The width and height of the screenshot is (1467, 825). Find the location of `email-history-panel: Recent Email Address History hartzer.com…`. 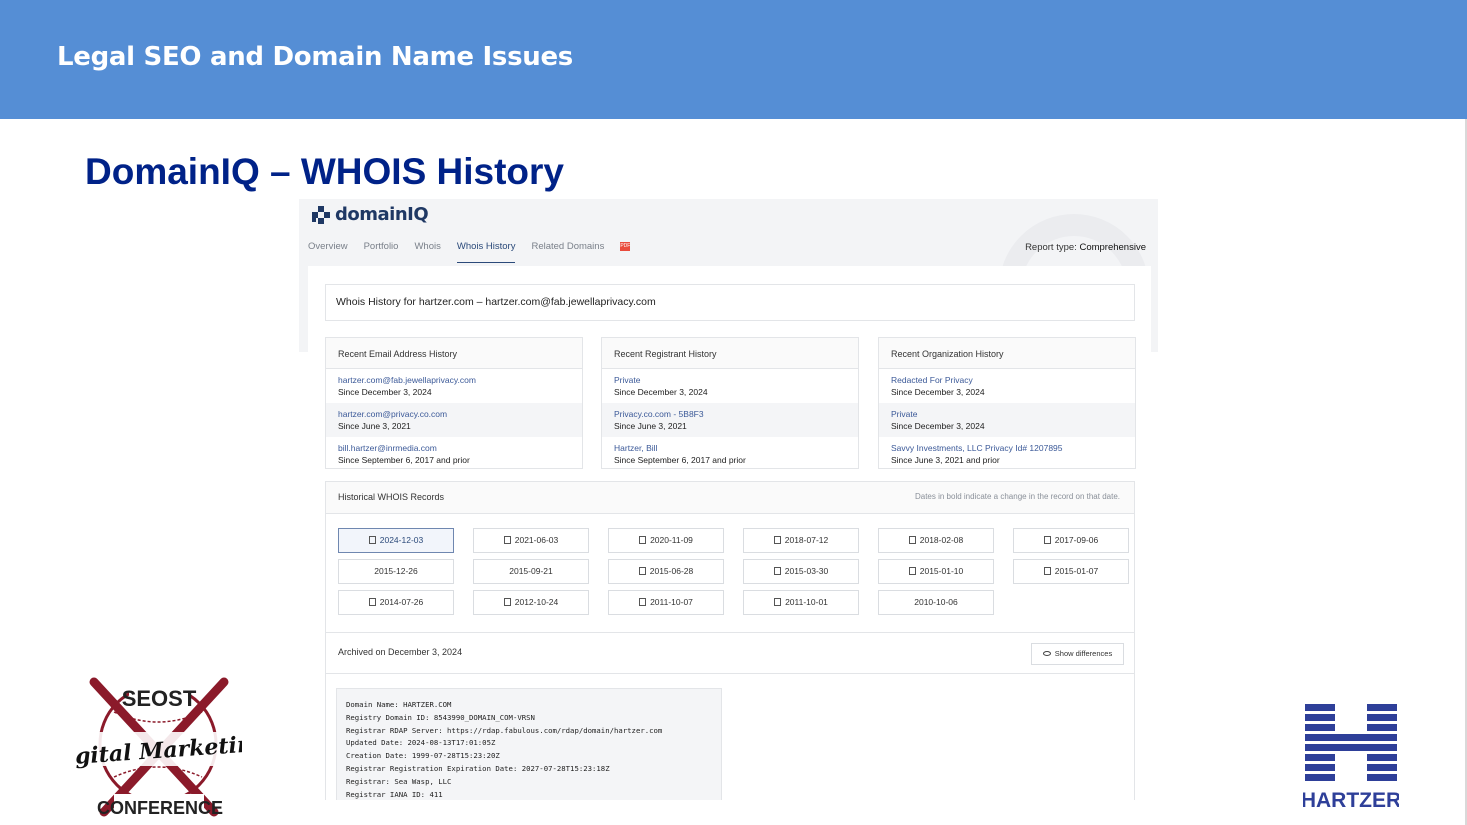

email-history-panel: Recent Email Address History hartzer.com… is located at coordinates (454, 403).